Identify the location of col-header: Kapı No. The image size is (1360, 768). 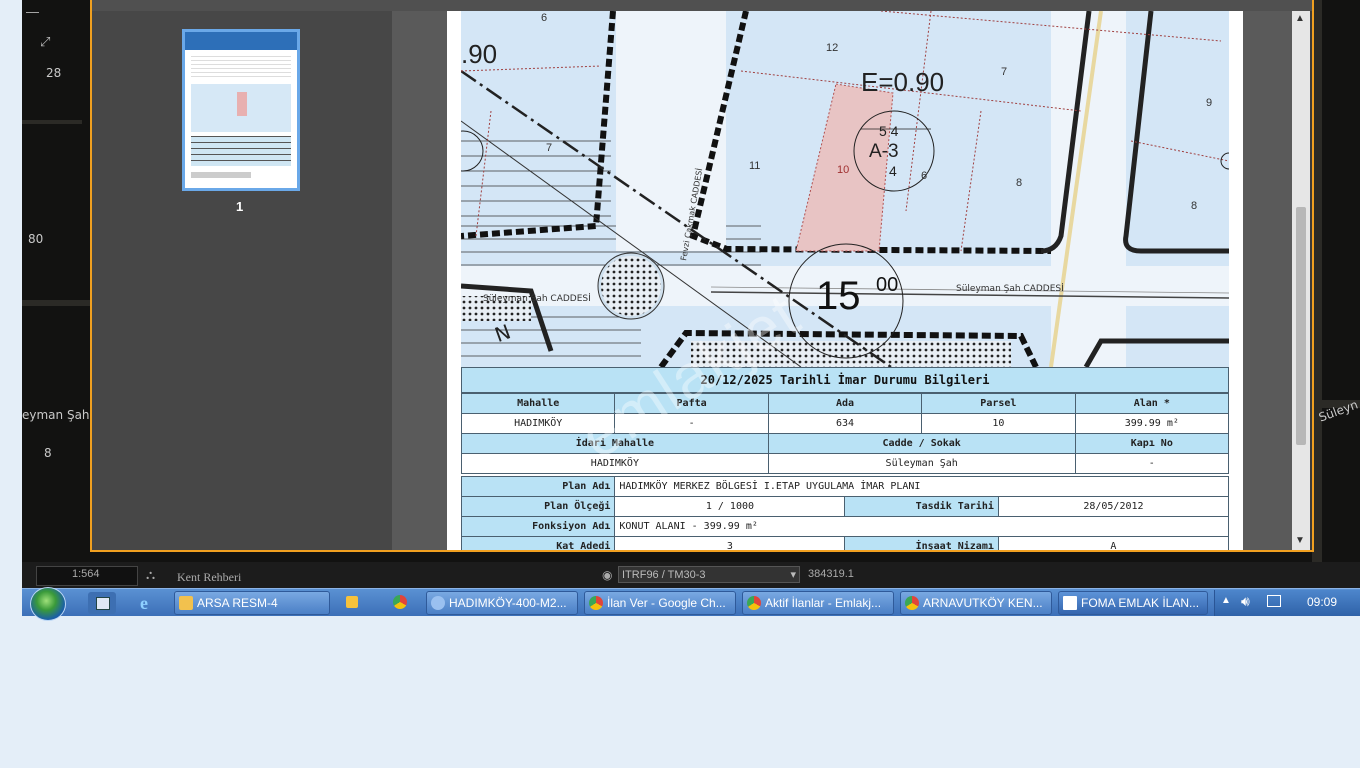
(1152, 443).